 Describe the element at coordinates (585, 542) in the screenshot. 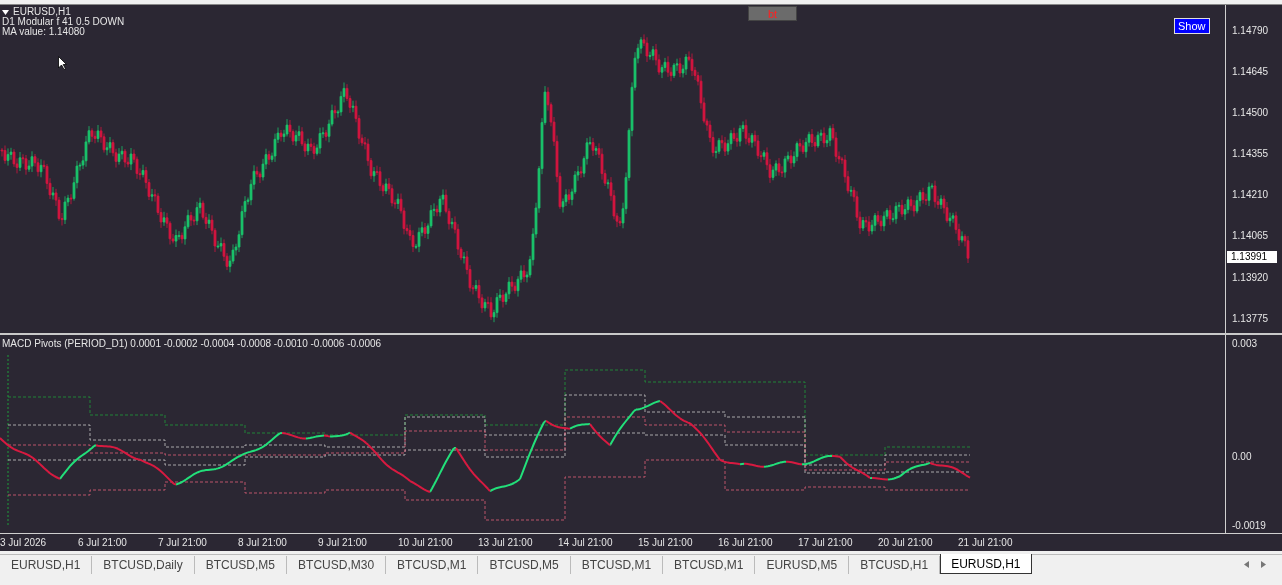

I see `time-axis-label: 14 Jul 21:00` at that location.